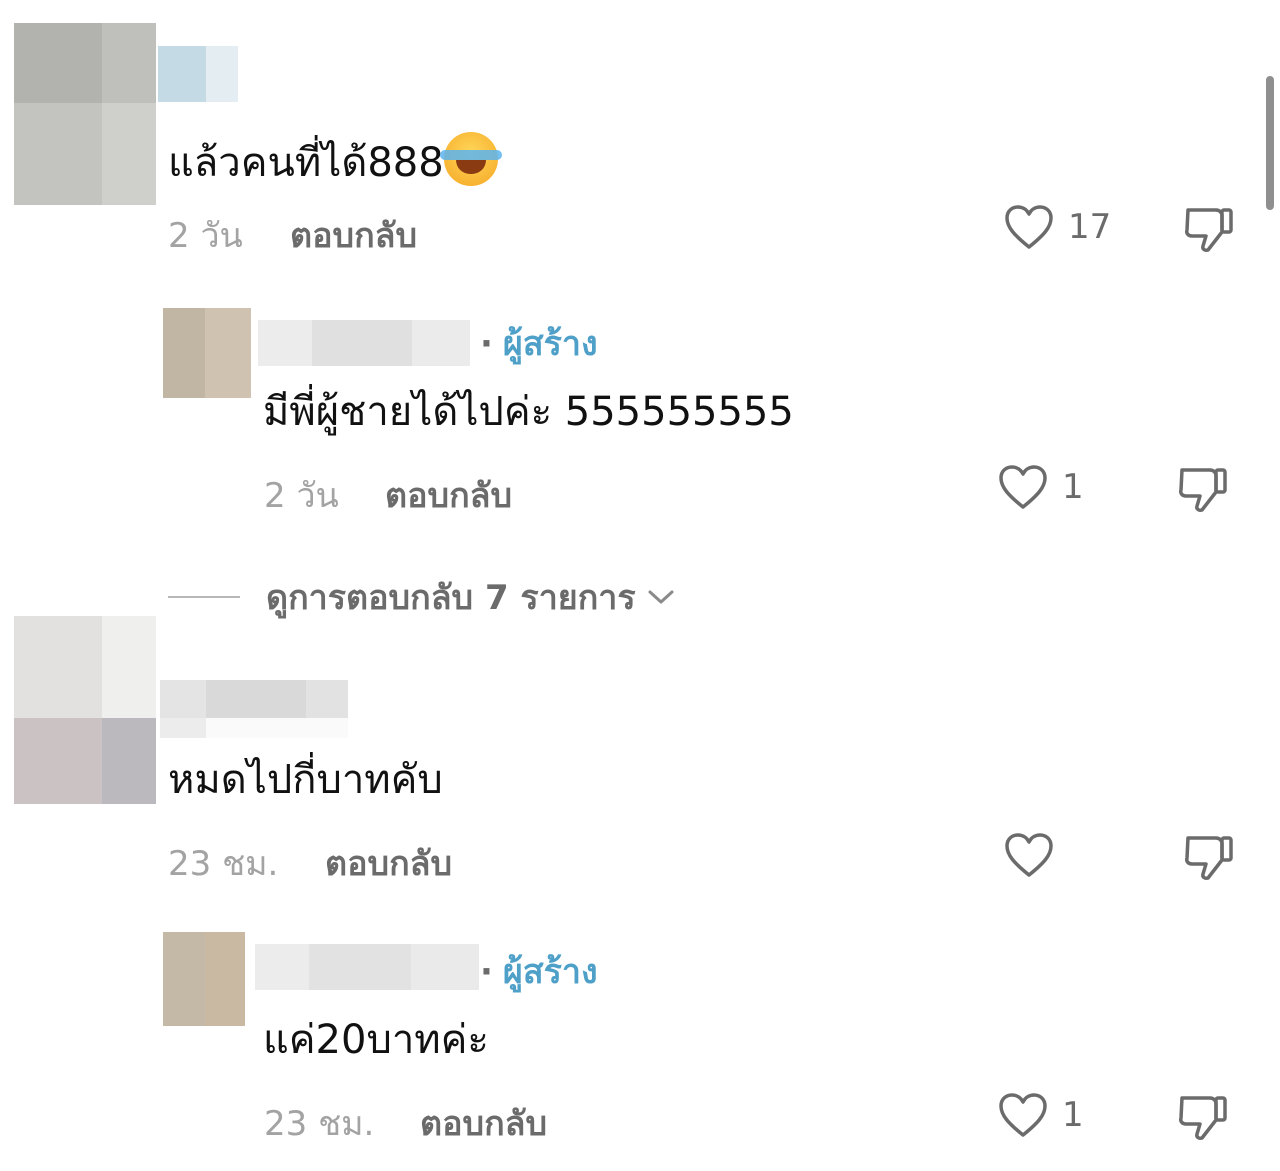 This screenshot has height=1171, width=1280. What do you see at coordinates (451, 598) in the screenshot?
I see `view-replies-label: ดูการตอบกลับ 7 รายการ` at bounding box center [451, 598].